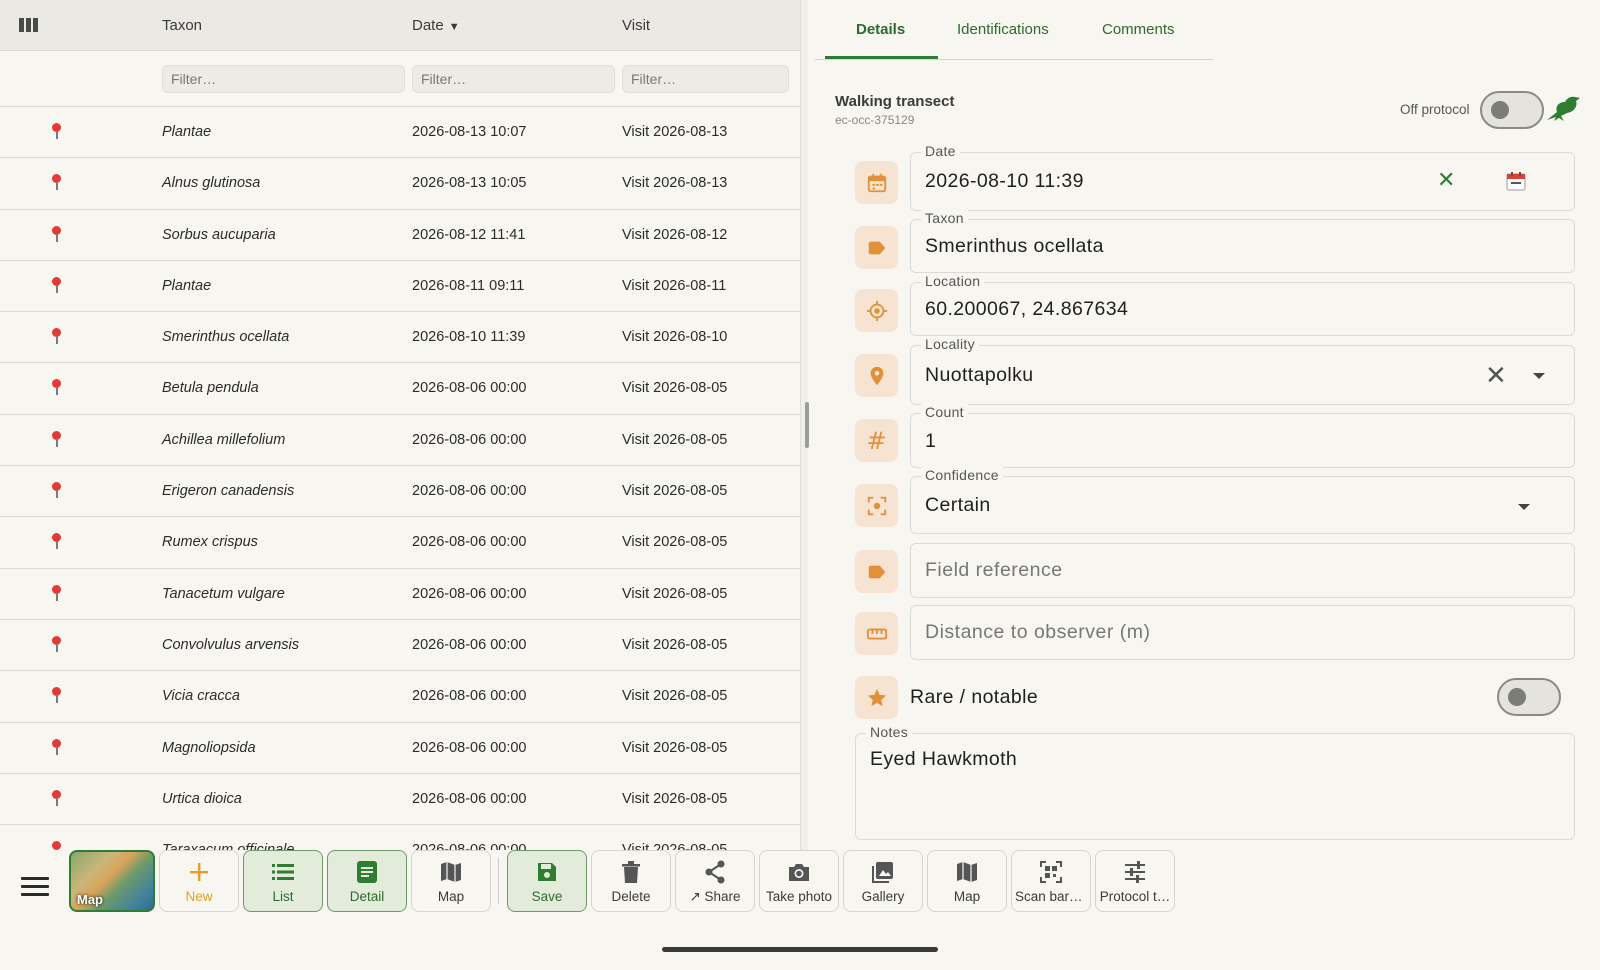 Image resolution: width=1600 pixels, height=970 pixels. Describe the element at coordinates (962, 475) in the screenshot. I see `confidence-field-label: Confidence` at that location.